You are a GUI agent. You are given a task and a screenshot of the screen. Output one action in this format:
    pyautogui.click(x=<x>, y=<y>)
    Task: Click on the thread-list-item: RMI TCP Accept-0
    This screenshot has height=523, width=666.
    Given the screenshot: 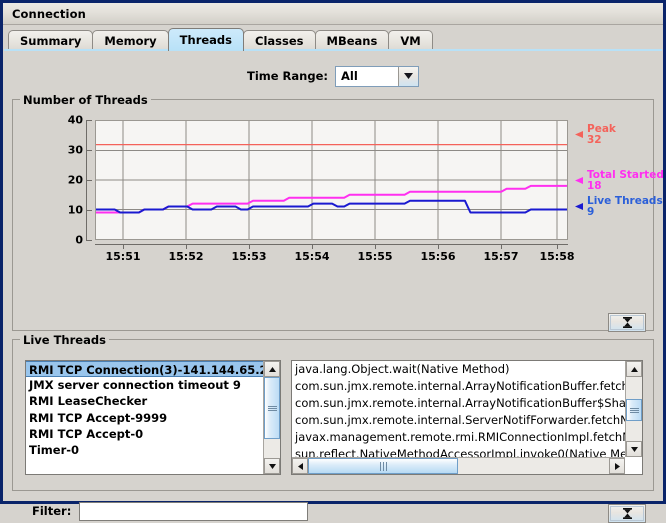 What is the action you would take?
    pyautogui.click(x=144, y=434)
    